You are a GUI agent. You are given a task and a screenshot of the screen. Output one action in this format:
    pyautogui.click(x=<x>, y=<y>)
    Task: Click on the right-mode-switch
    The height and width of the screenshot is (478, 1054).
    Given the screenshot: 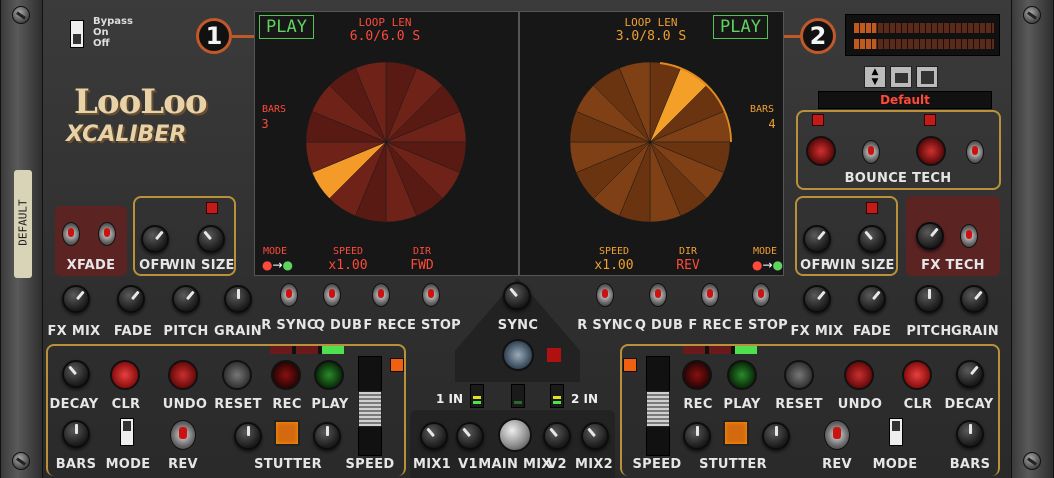 What is the action you would take?
    pyautogui.click(x=896, y=432)
    